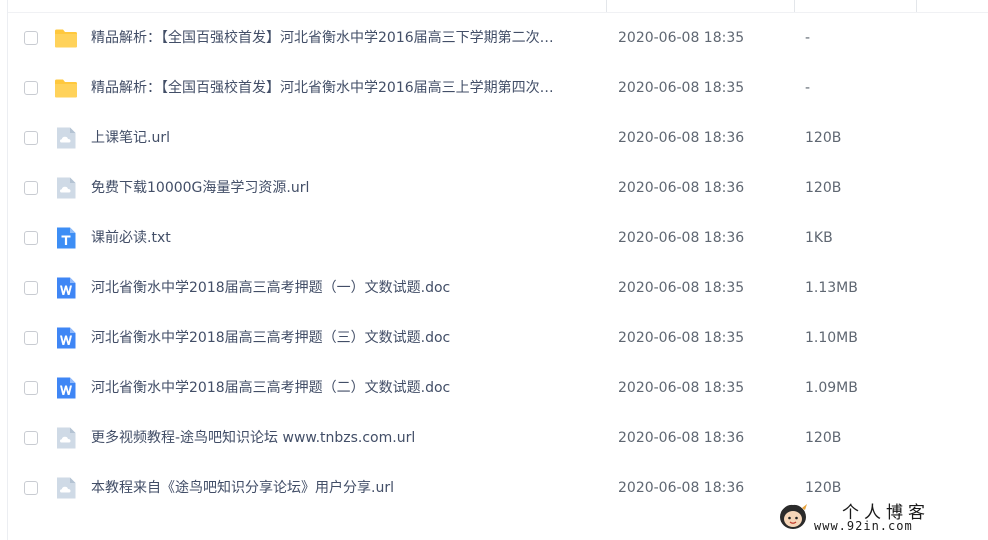  I want to click on file-size: 1KB, so click(819, 238).